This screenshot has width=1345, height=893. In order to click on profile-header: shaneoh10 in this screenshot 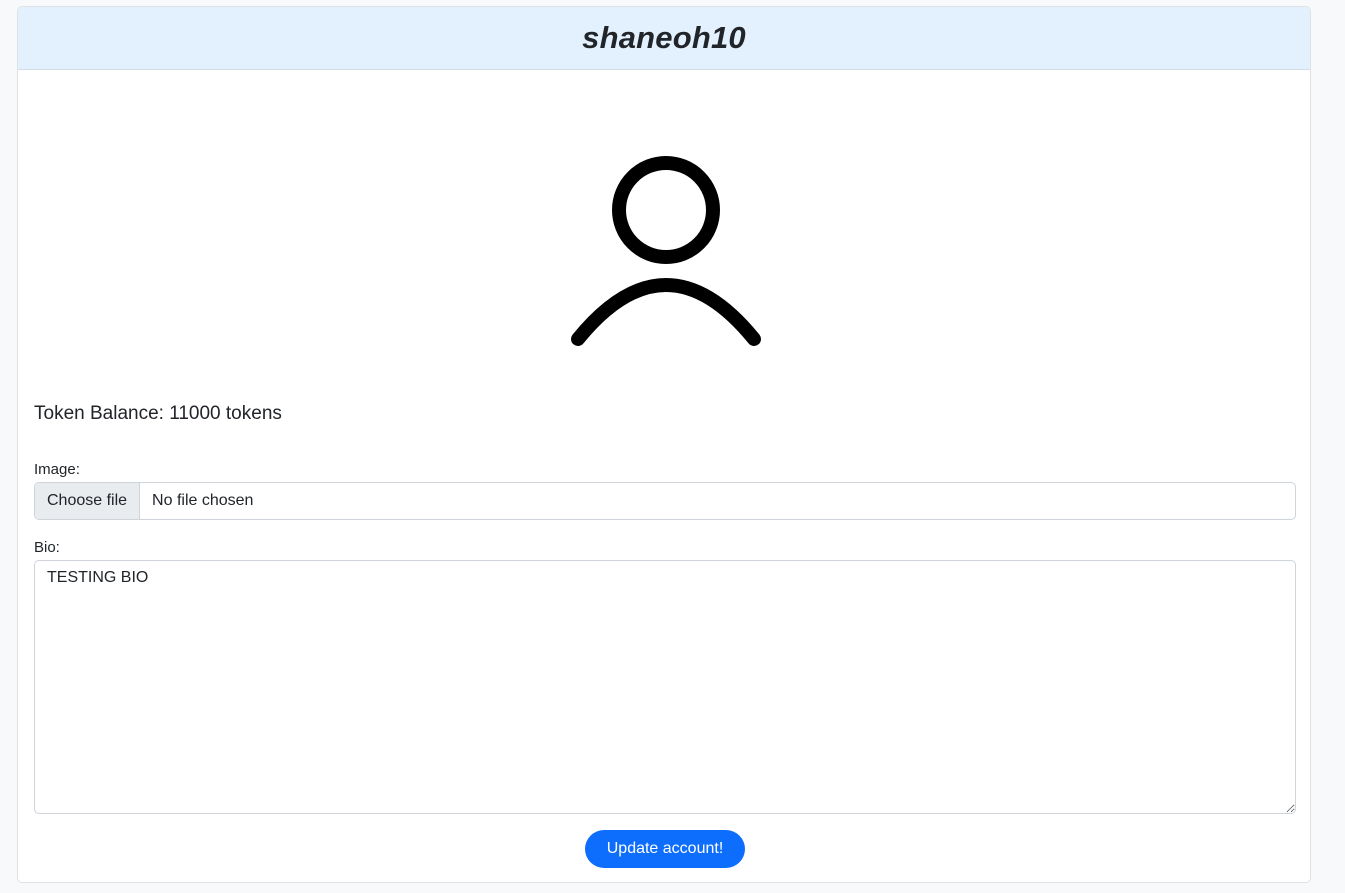, I will do `click(664, 38)`.